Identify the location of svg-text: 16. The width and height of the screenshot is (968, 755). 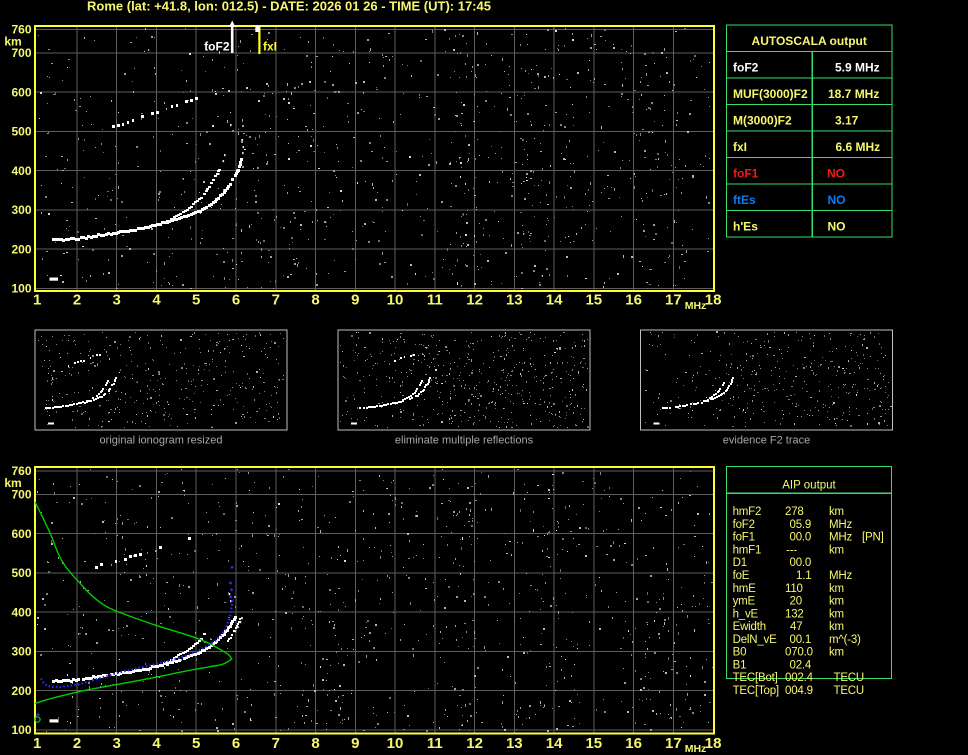
(633, 743).